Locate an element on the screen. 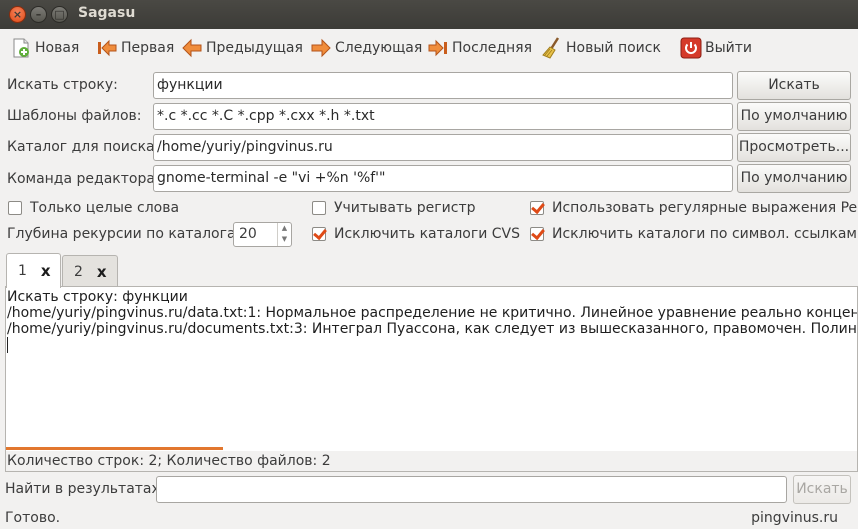 This screenshot has width=858, height=529. title-bar: × – □ Sagasu is located at coordinates (429, 14).